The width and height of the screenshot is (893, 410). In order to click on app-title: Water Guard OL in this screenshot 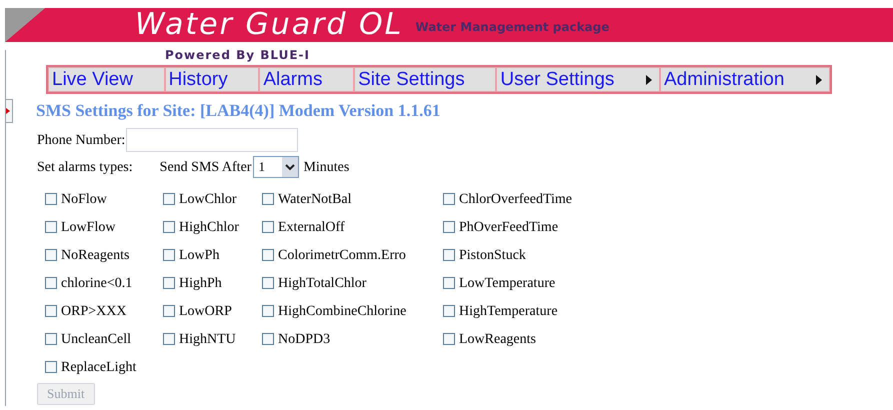, I will do `click(269, 25)`.